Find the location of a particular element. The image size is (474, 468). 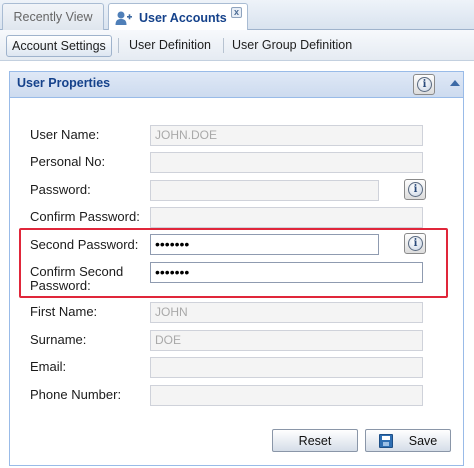

confirm-second-password-field: ••••••• is located at coordinates (286, 272).